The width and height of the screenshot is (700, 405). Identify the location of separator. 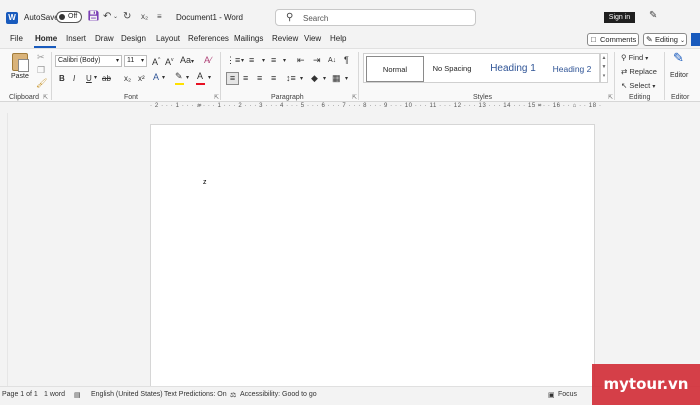
(358, 76).